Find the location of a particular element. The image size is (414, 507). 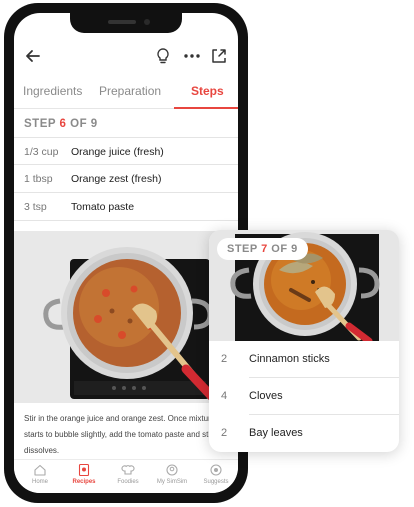

next-step-ingredient-list: 2 Cinnamon sticks 4 Cloves 2 Bay leaves is located at coordinates (304, 396).